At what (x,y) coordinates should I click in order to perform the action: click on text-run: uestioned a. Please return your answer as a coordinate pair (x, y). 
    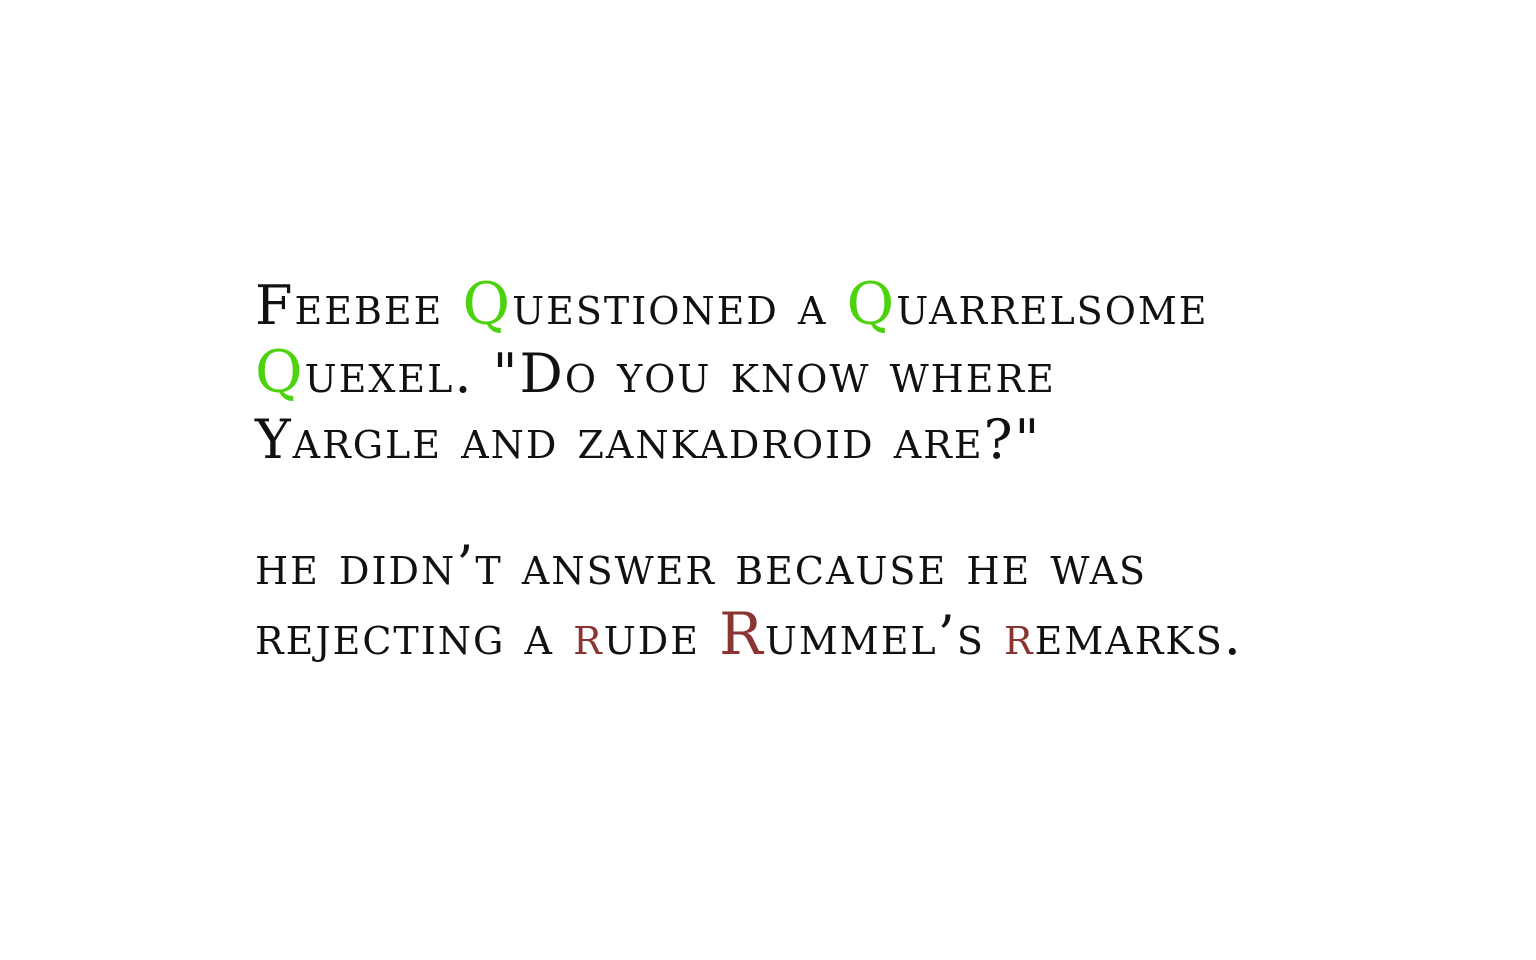
    Looking at the image, I should click on (679, 305).